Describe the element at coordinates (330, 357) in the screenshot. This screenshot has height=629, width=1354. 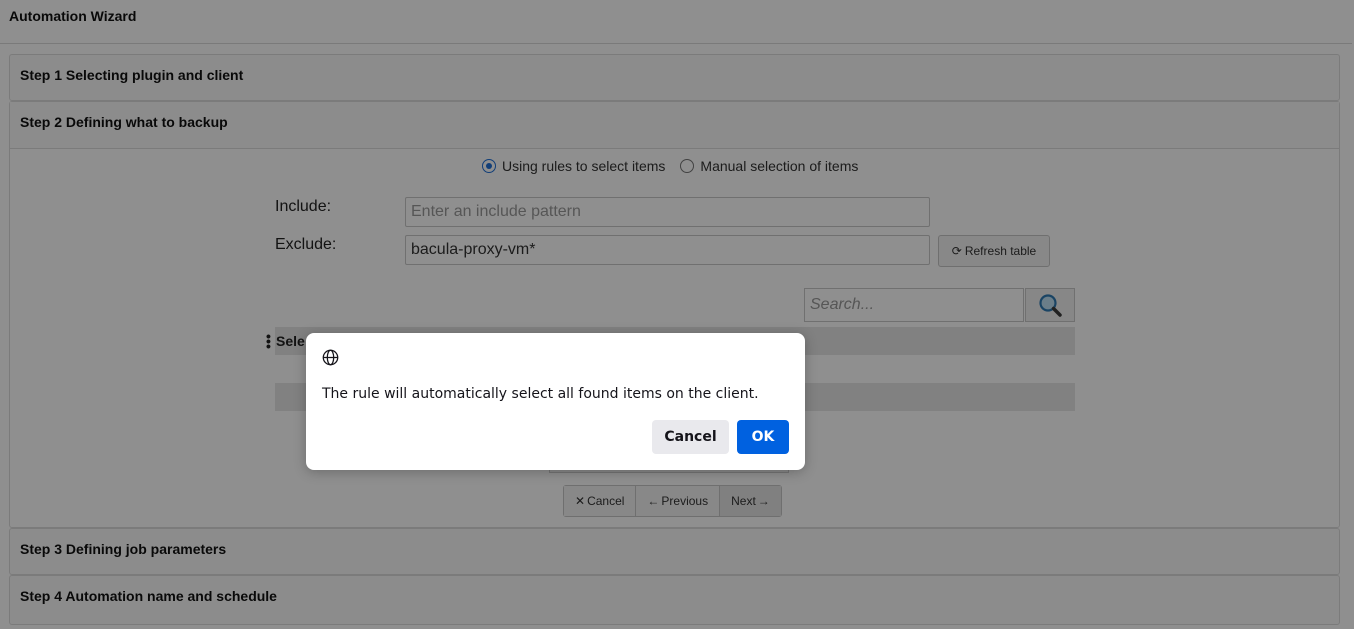
I see `globe-icon` at that location.